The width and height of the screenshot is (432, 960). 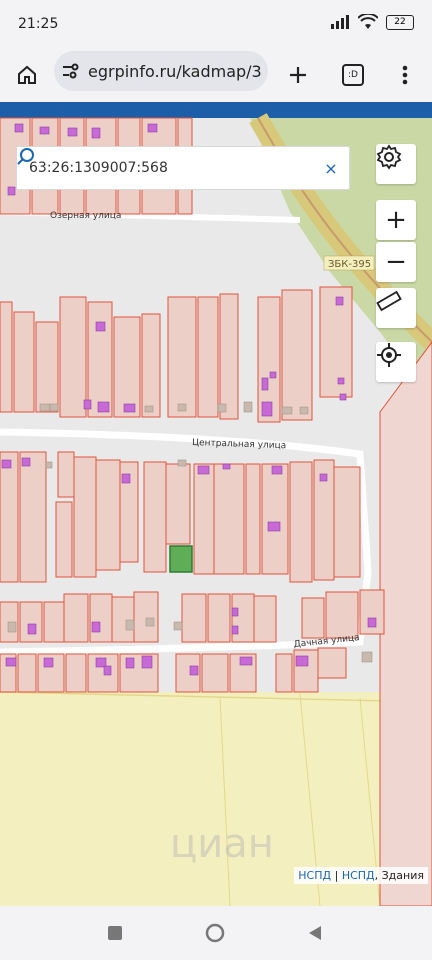 I want to click on system-nav-bar, so click(x=216, y=933).